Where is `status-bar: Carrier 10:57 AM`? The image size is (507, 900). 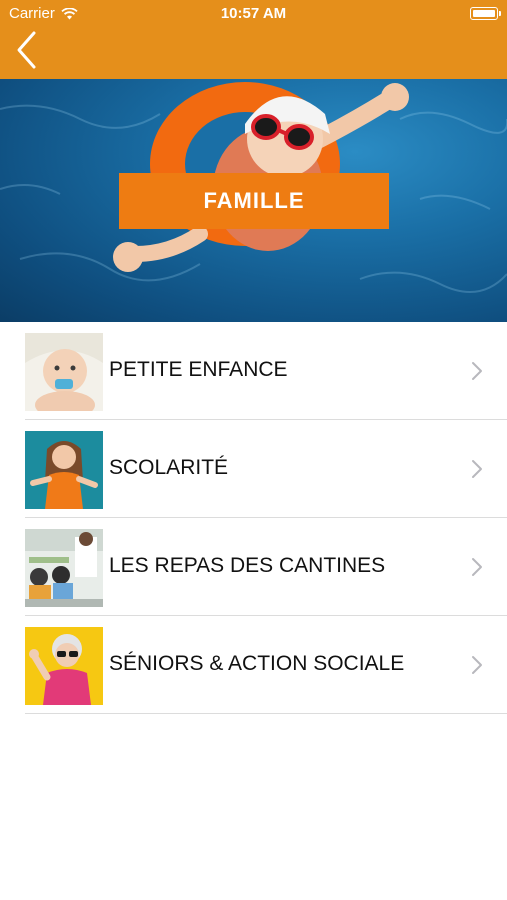 status-bar: Carrier 10:57 AM is located at coordinates (253, 14).